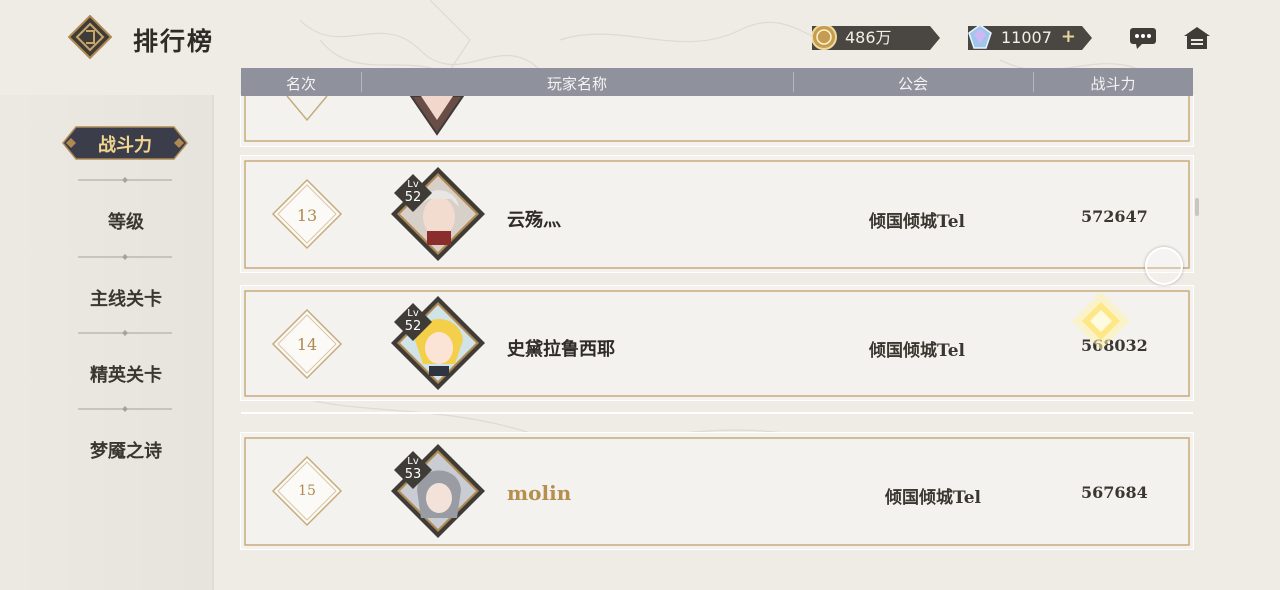 The image size is (1280, 590). What do you see at coordinates (1113, 84) in the screenshot?
I see `column-header-power: 战斗力` at bounding box center [1113, 84].